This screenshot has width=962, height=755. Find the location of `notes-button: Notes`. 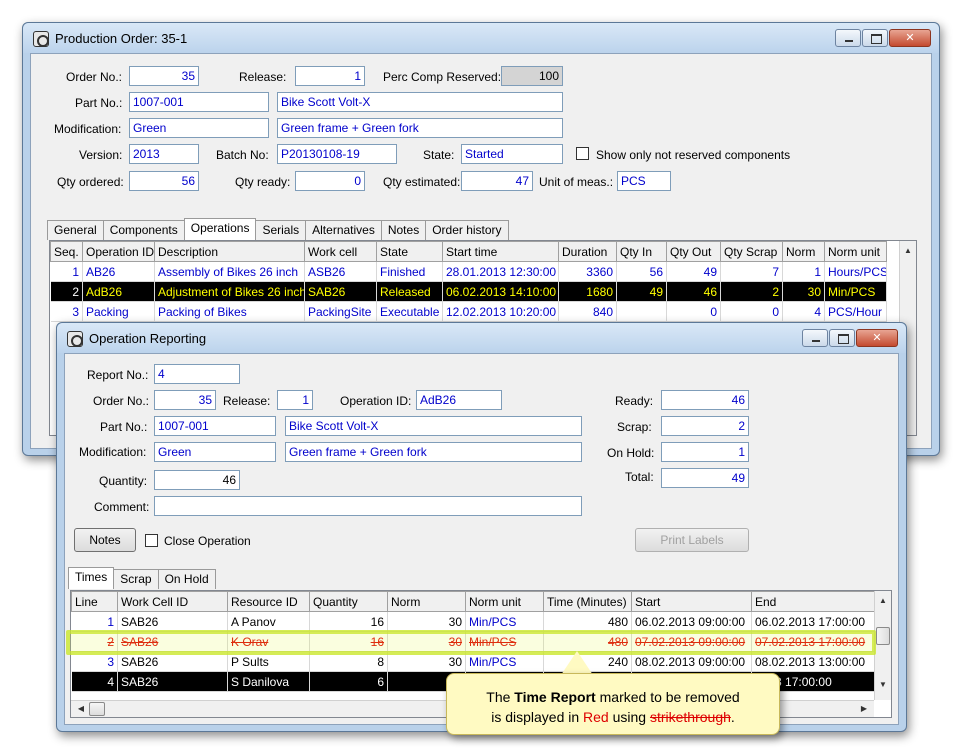

notes-button: Notes is located at coordinates (105, 540).